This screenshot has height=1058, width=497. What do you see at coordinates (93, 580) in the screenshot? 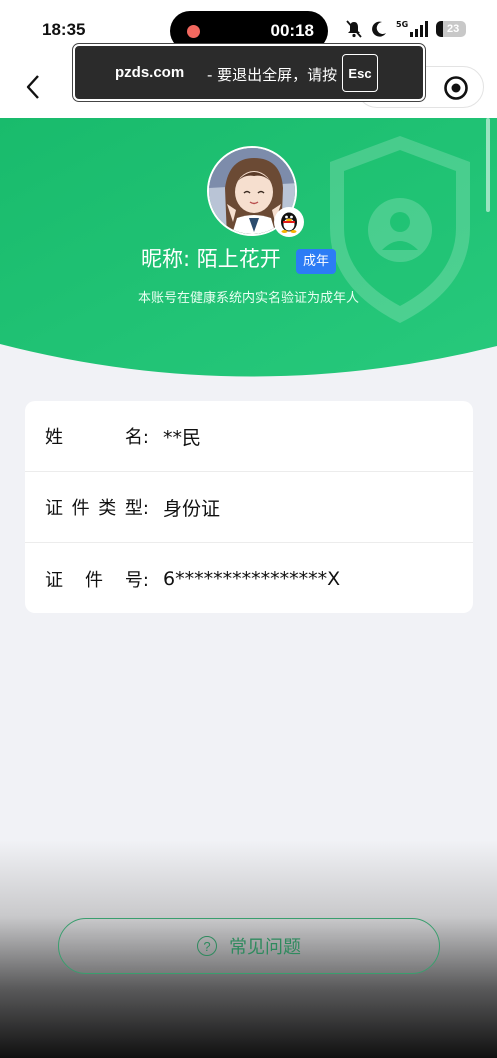
I see `id-number-label-char: 件` at bounding box center [93, 580].